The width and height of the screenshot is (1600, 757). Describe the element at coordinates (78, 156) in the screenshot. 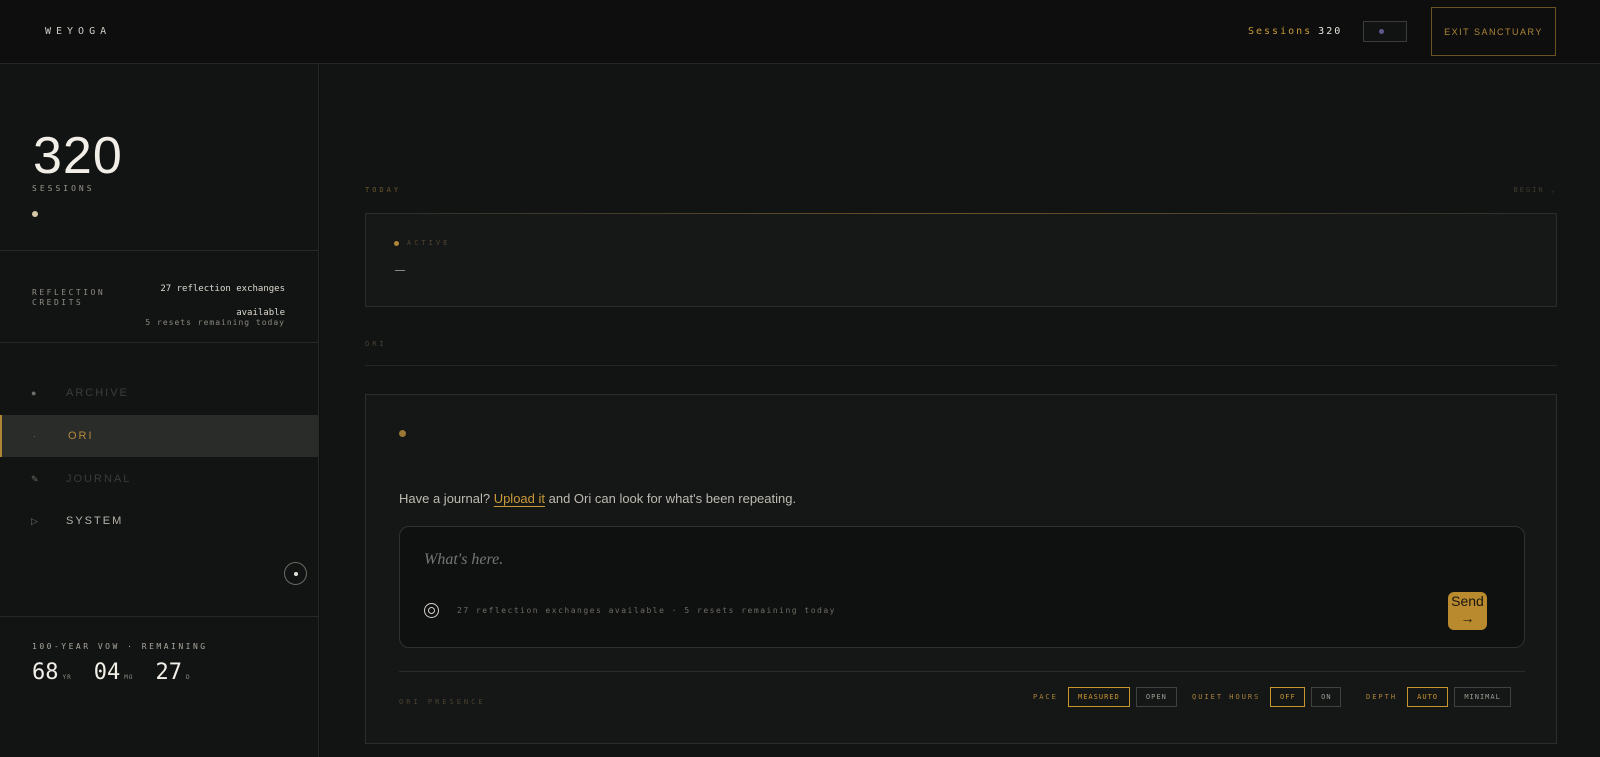

I see `sessions-count: 320` at that location.